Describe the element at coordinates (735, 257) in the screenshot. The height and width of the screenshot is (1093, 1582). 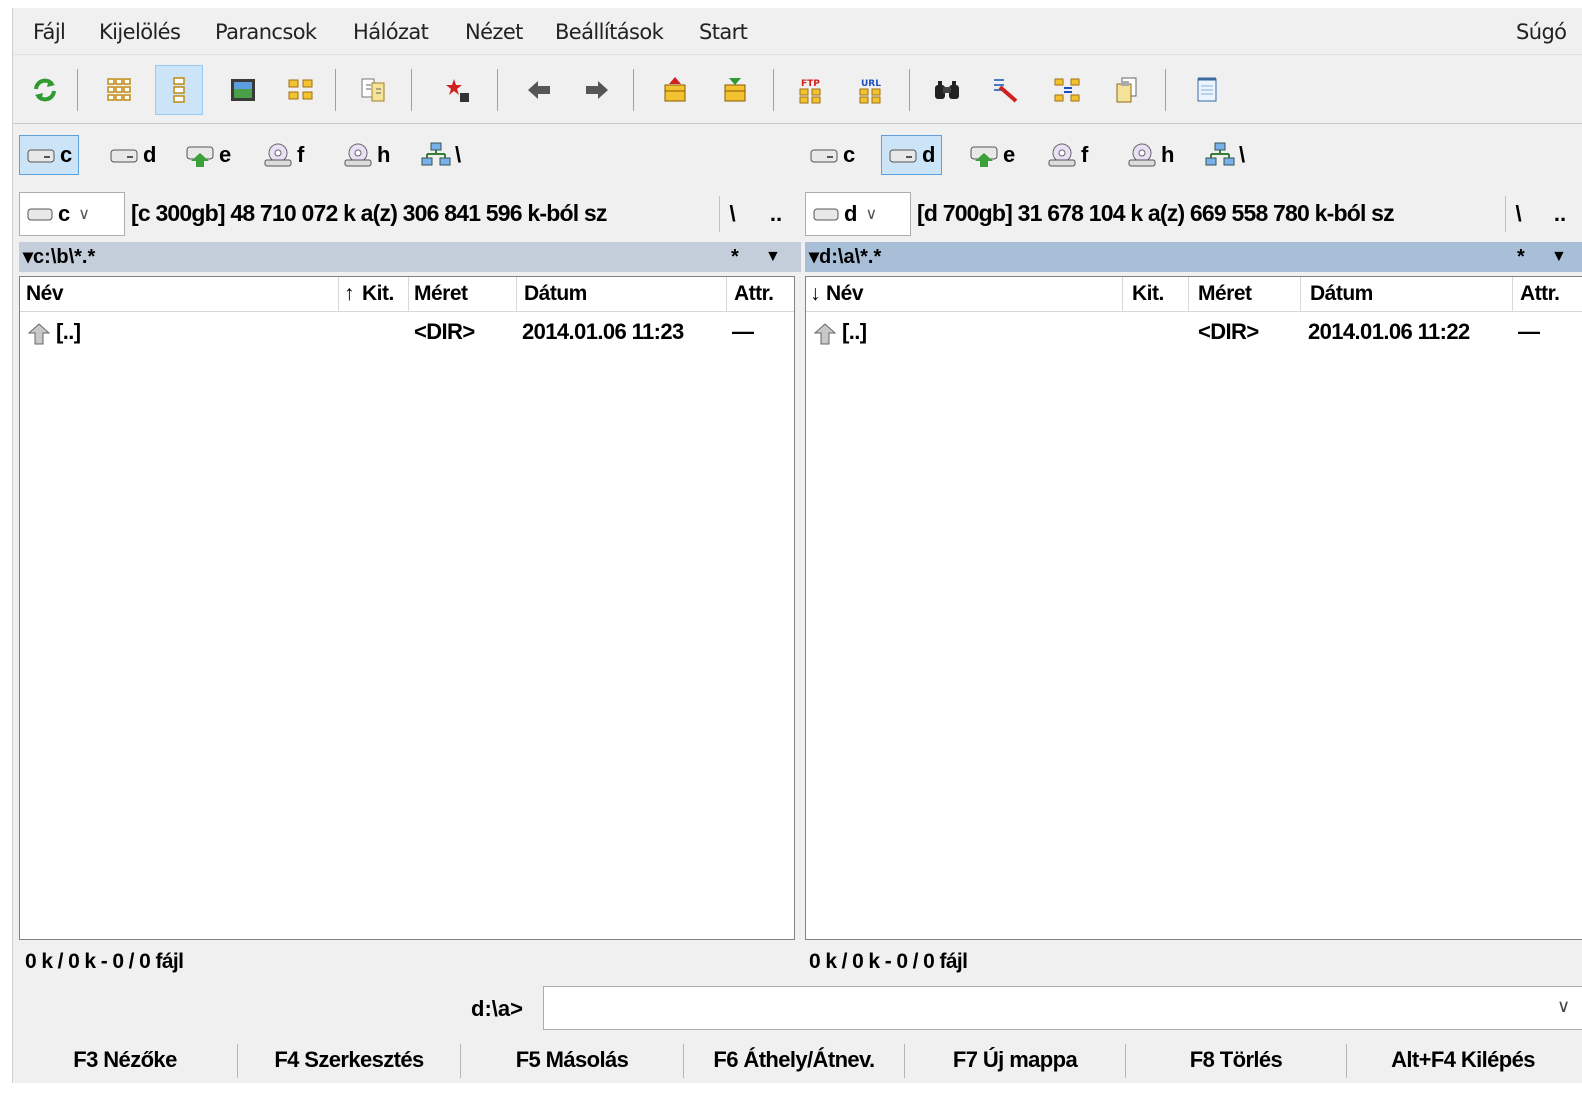
I see `left-filter: *` at that location.